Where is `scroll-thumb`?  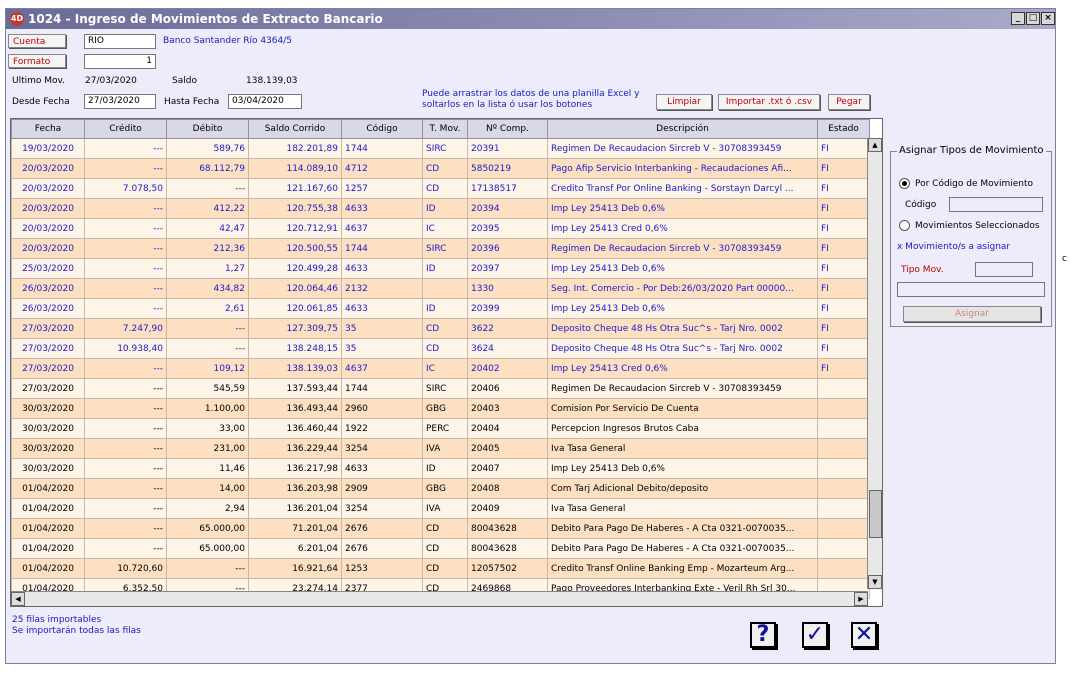 scroll-thumb is located at coordinates (875, 514).